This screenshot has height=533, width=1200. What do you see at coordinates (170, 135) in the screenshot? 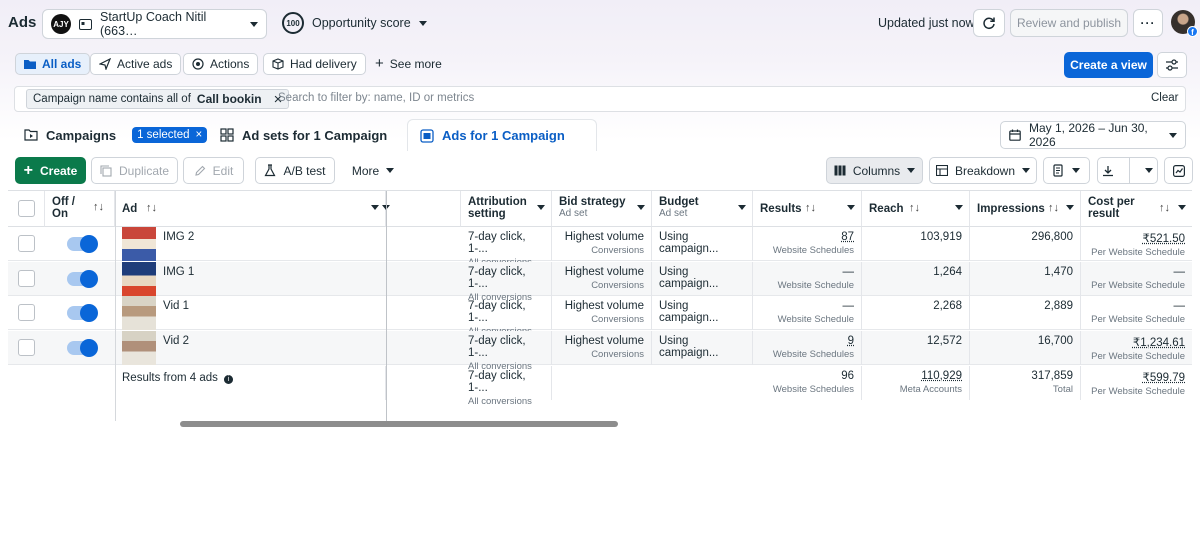
I see `selected-badge: 1 selected ×` at bounding box center [170, 135].